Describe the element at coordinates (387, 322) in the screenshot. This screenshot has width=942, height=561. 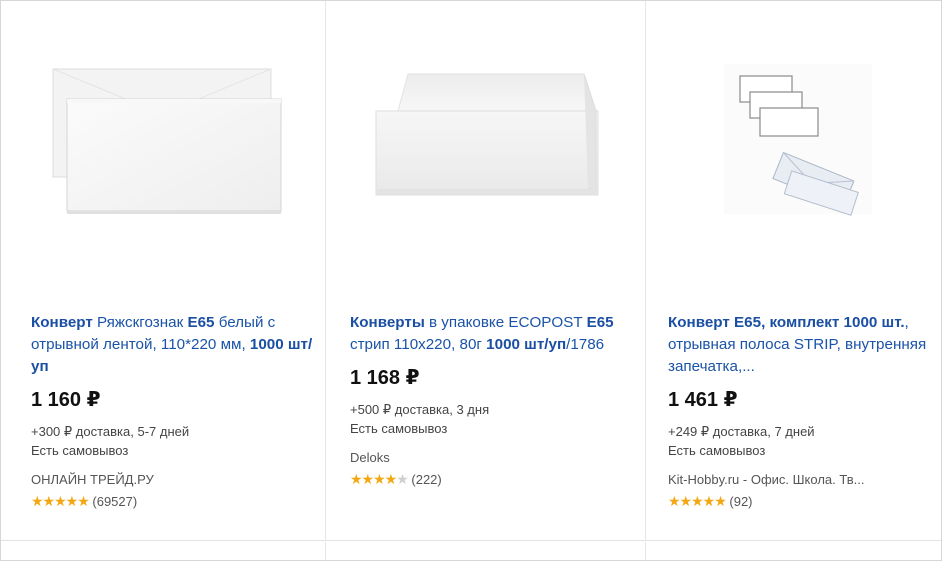
I see `title-part: Конверты` at that location.